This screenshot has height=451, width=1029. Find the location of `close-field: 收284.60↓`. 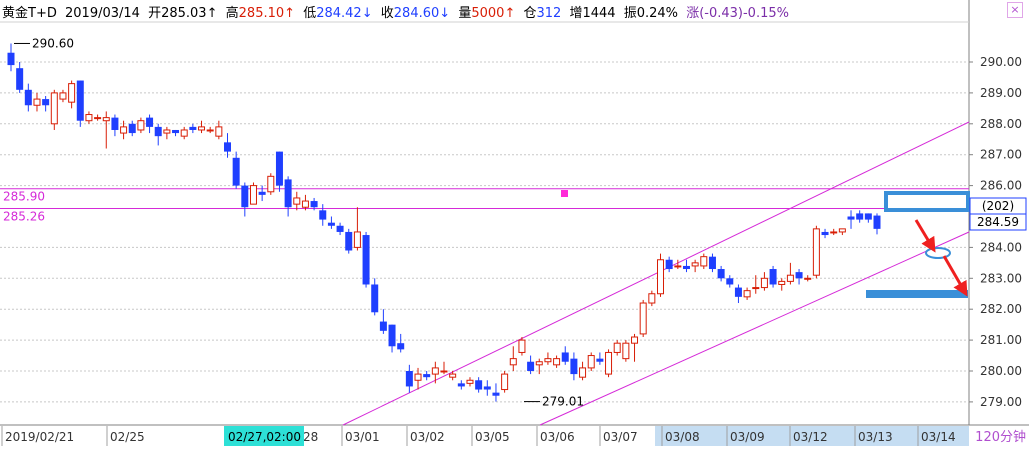

close-field: 收284.60↓ is located at coordinates (415, 13).